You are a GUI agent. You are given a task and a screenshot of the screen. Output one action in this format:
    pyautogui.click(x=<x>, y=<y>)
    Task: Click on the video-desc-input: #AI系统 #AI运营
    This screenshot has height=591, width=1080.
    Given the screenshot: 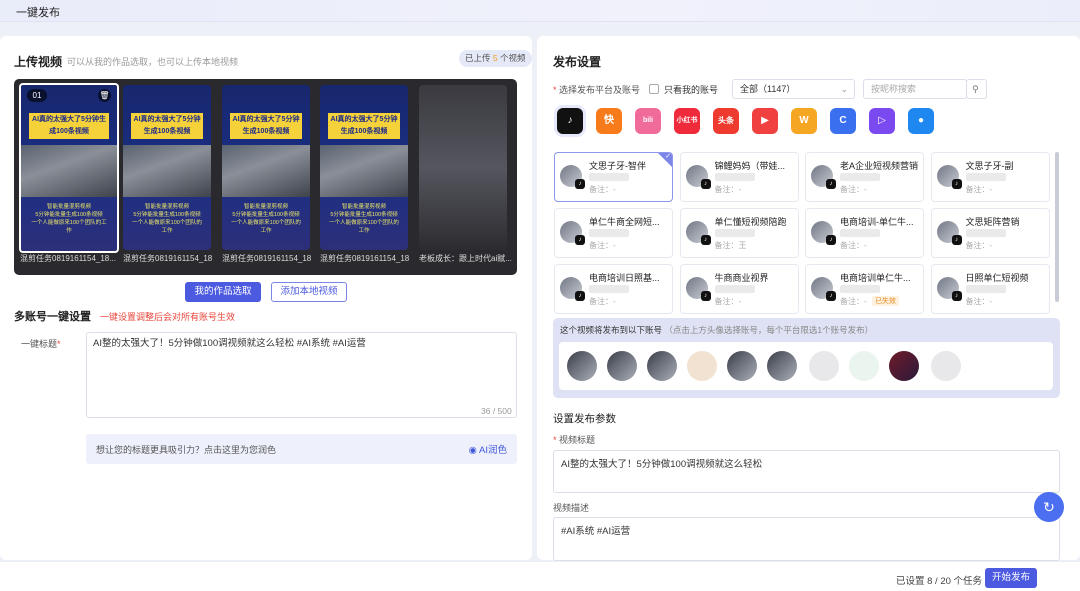 What is the action you would take?
    pyautogui.click(x=806, y=539)
    